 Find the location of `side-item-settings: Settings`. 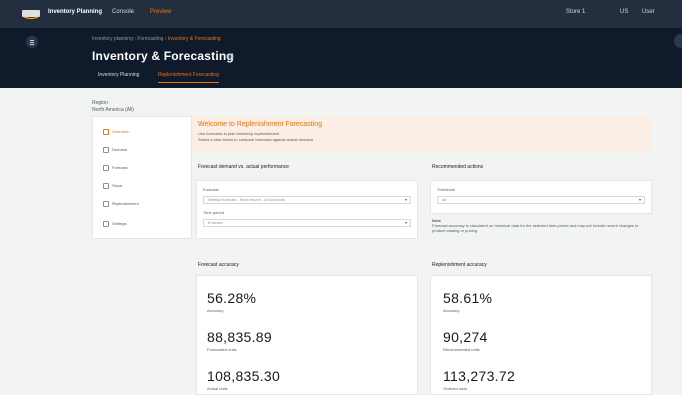

side-item-settings: Settings is located at coordinates (114, 224).